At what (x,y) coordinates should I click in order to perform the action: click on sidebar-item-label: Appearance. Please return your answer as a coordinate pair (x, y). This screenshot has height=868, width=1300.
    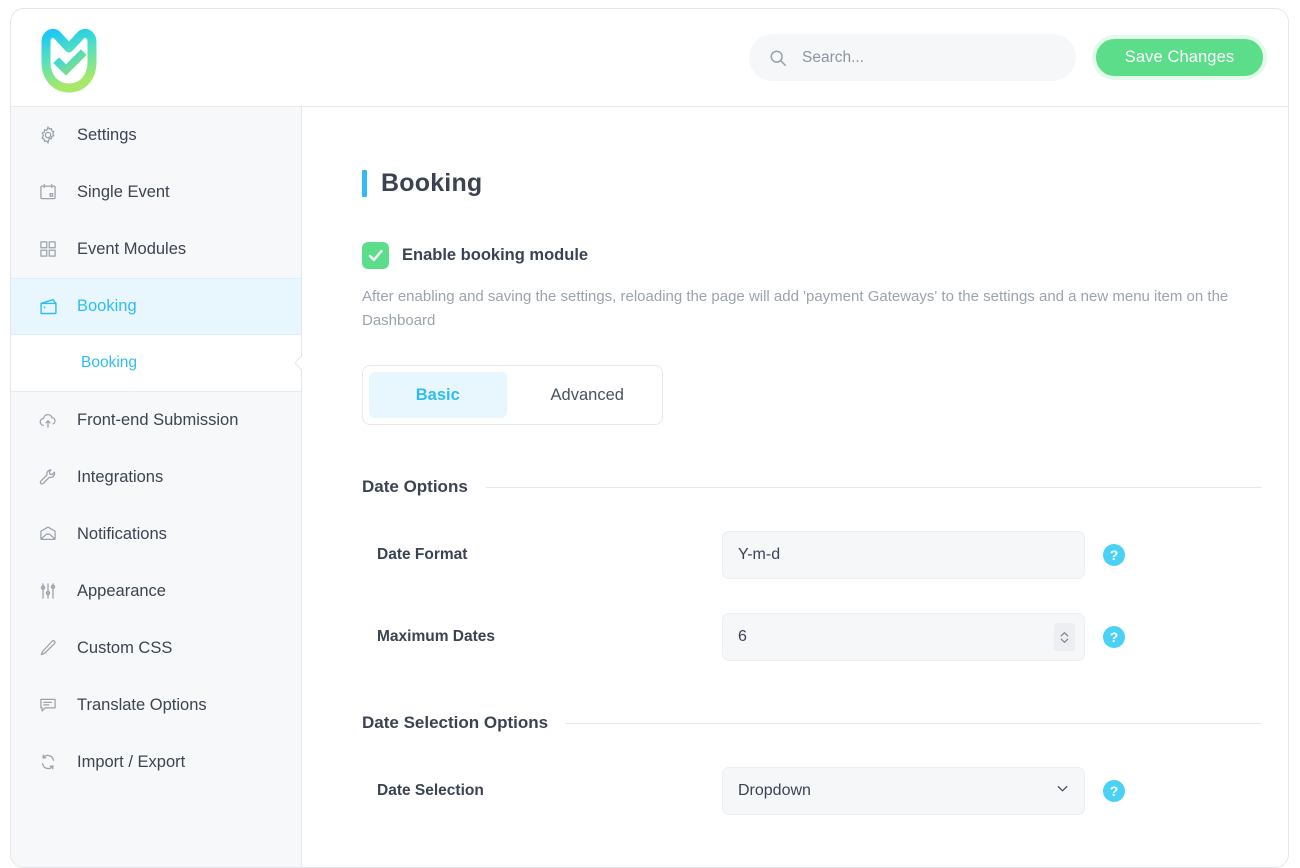
    Looking at the image, I should click on (121, 590).